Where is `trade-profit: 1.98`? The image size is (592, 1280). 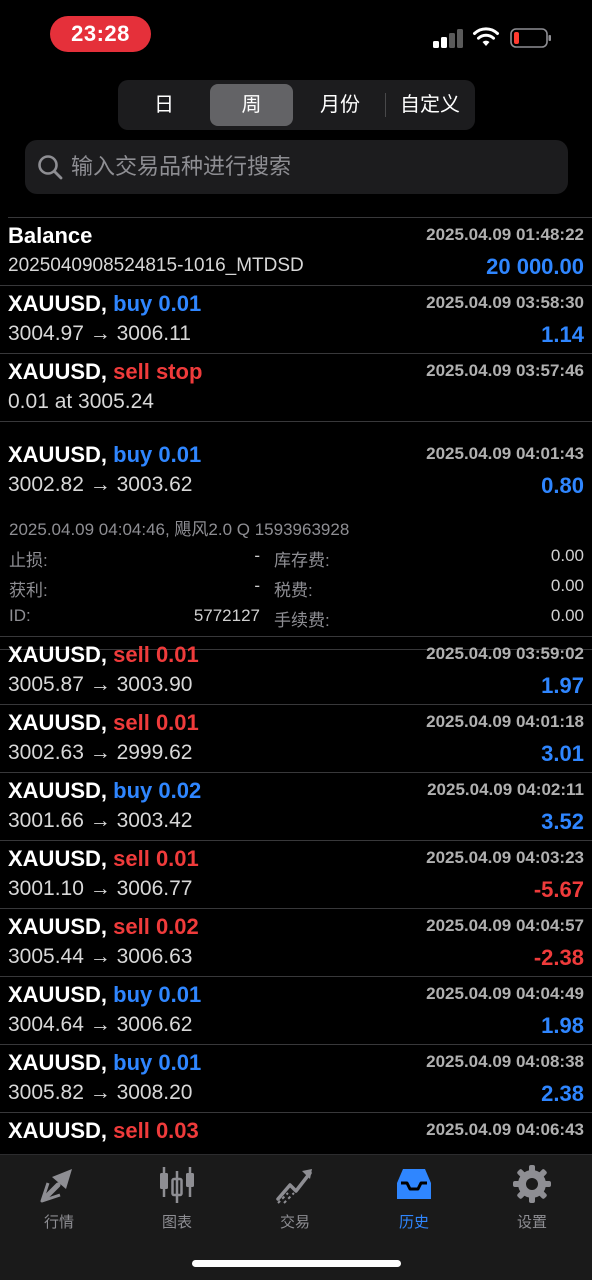 trade-profit: 1.98 is located at coordinates (562, 1025).